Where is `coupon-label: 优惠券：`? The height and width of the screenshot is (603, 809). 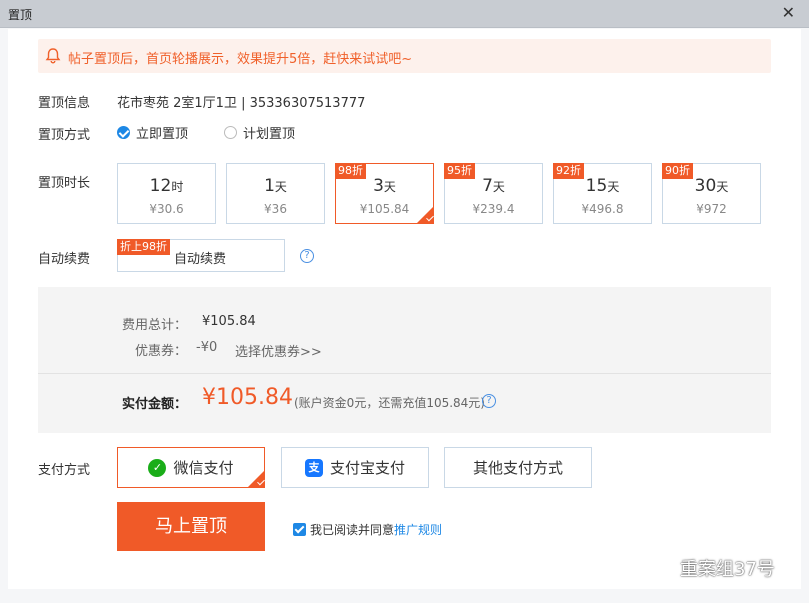 coupon-label: 优惠券： is located at coordinates (161, 351).